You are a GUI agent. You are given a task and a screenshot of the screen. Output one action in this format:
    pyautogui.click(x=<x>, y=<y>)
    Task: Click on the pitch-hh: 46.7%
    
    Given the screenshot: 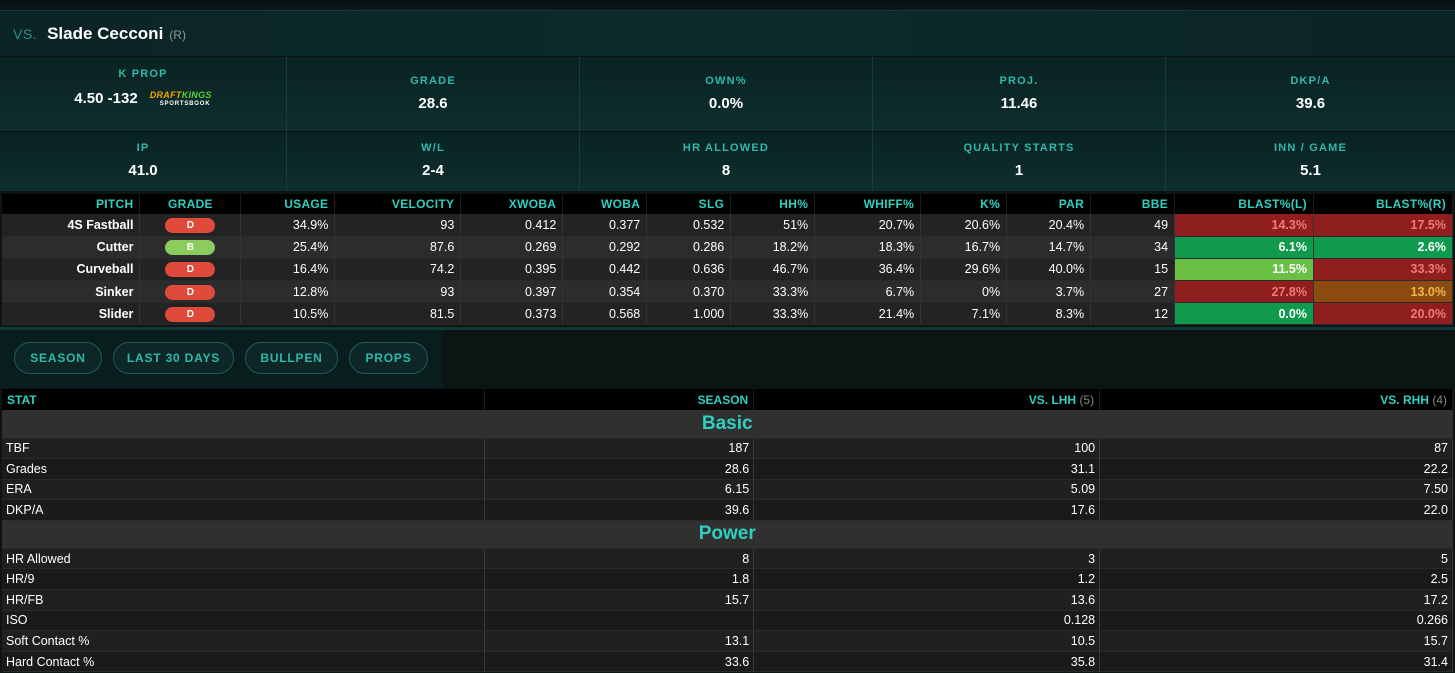 What is the action you would take?
    pyautogui.click(x=773, y=270)
    